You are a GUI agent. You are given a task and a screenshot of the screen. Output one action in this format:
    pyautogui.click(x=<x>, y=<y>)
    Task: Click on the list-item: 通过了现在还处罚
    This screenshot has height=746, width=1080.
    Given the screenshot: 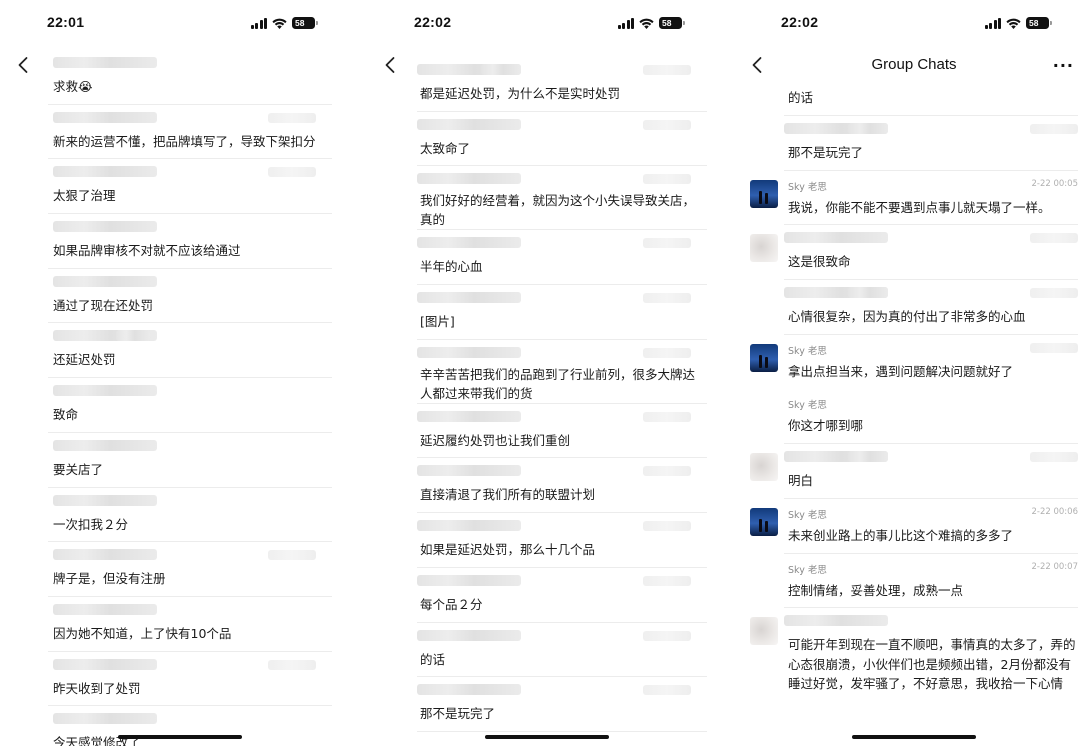 What is the action you would take?
    pyautogui.click(x=190, y=296)
    